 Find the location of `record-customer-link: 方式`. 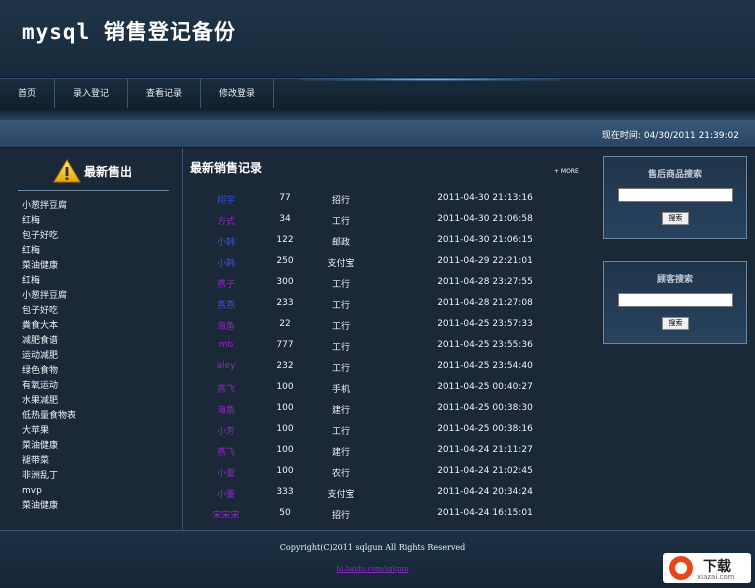

record-customer-link: 方式 is located at coordinates (226, 220).